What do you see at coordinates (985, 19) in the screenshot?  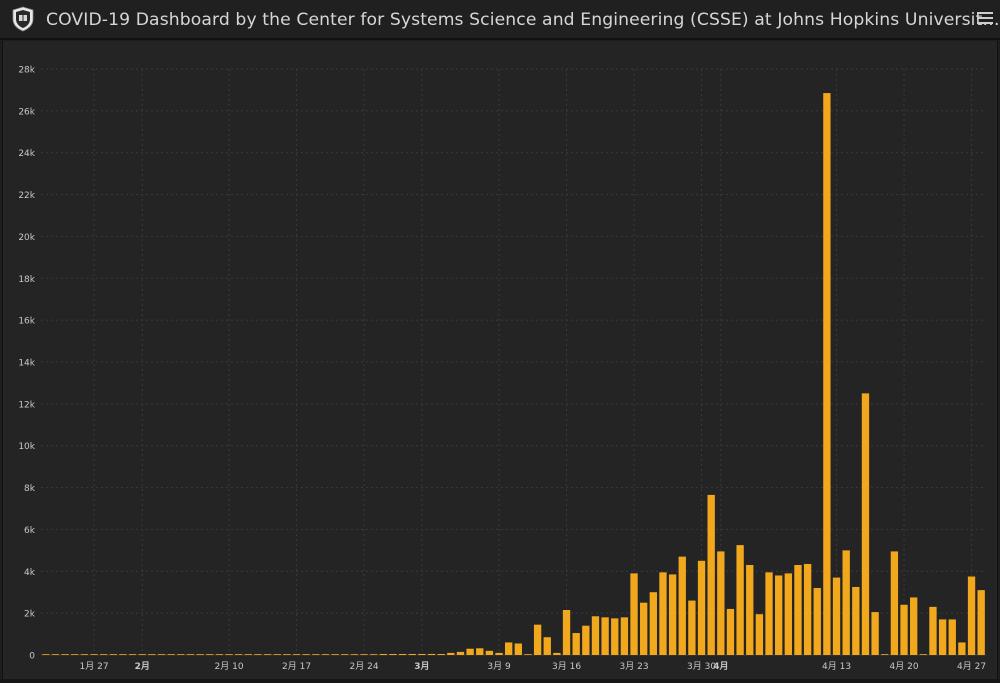 I see `hamburger-menu-icon` at bounding box center [985, 19].